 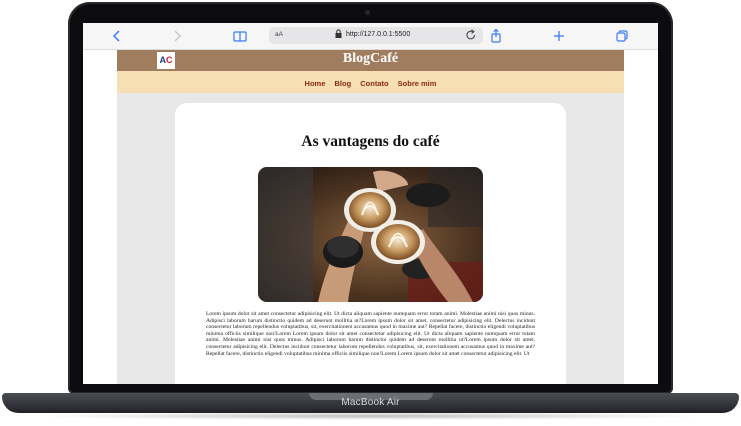 I want to click on coffee-cups-photo, so click(x=370, y=234).